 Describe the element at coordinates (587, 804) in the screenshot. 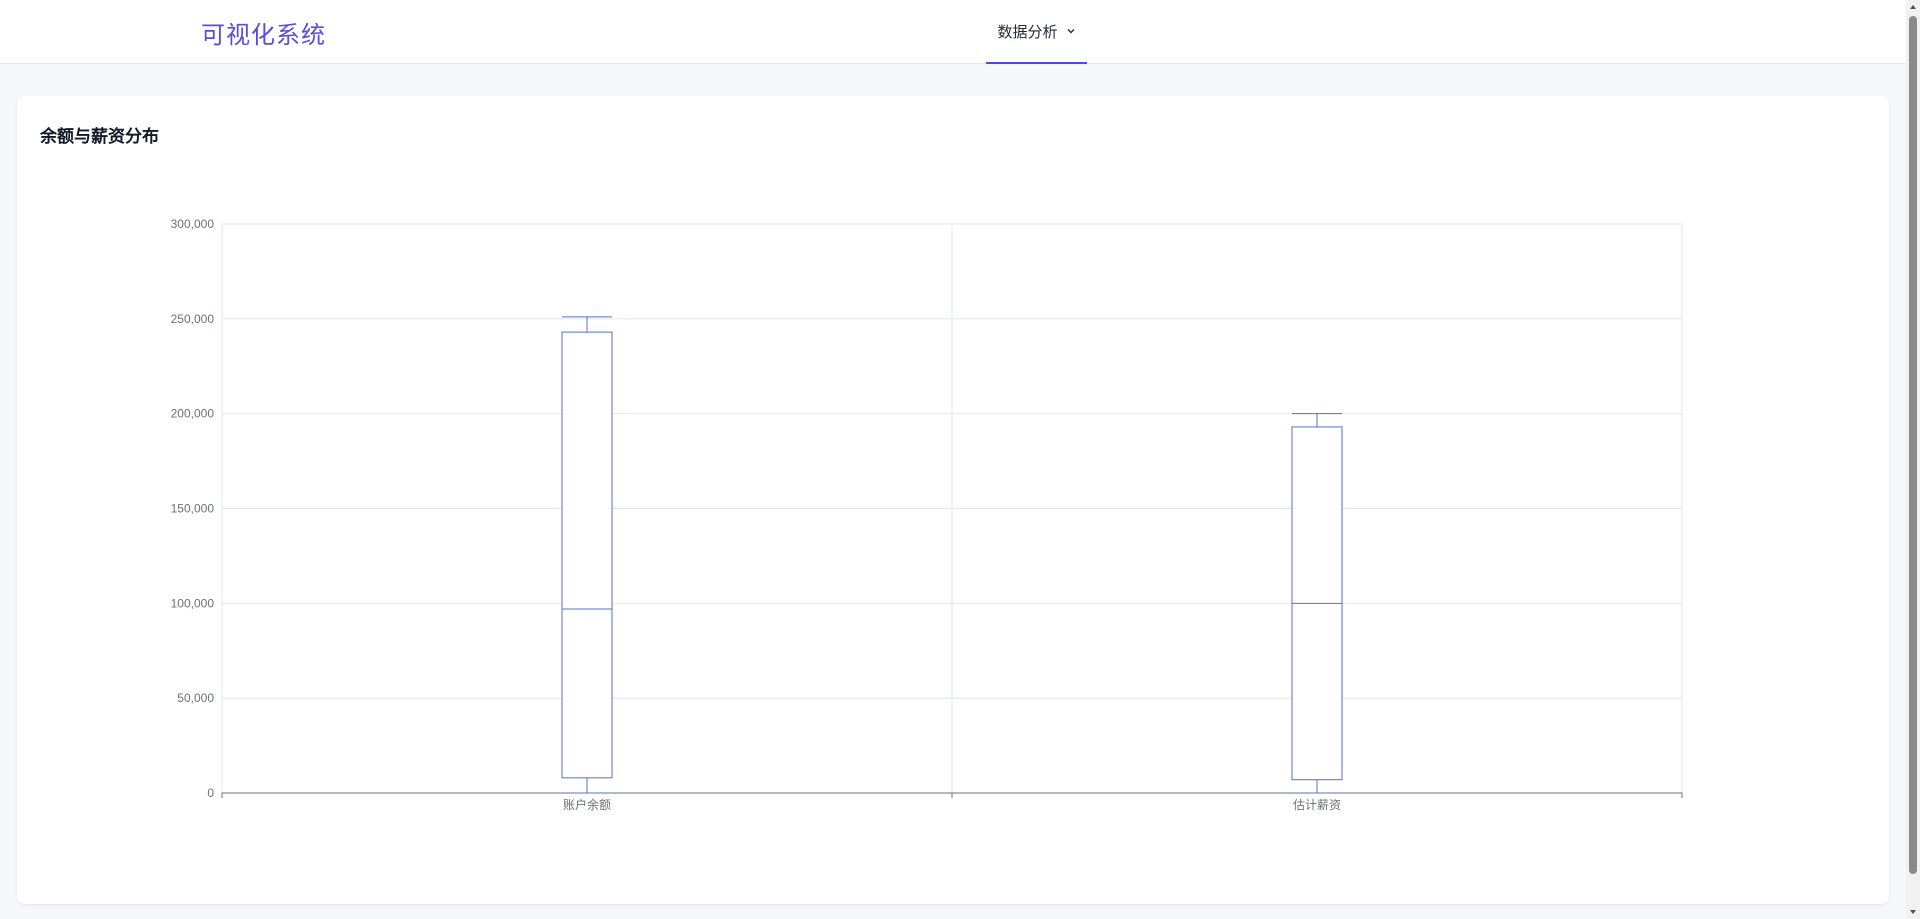

I see `x-tick-label: 账户余额` at that location.